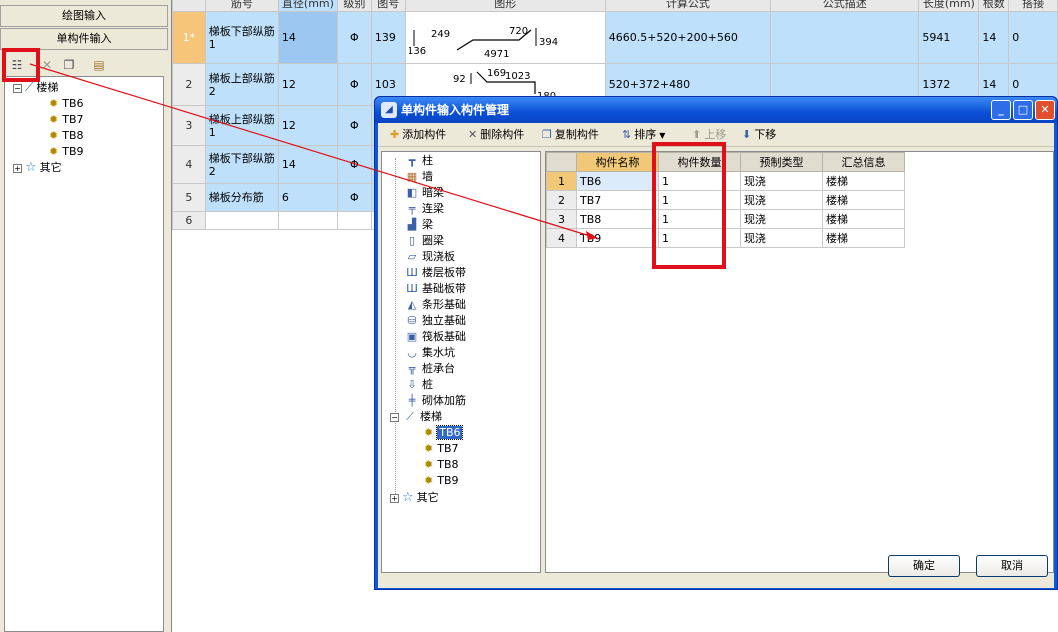 The height and width of the screenshot is (632, 1058). I want to click on delete-icon: ✕, so click(47, 65).